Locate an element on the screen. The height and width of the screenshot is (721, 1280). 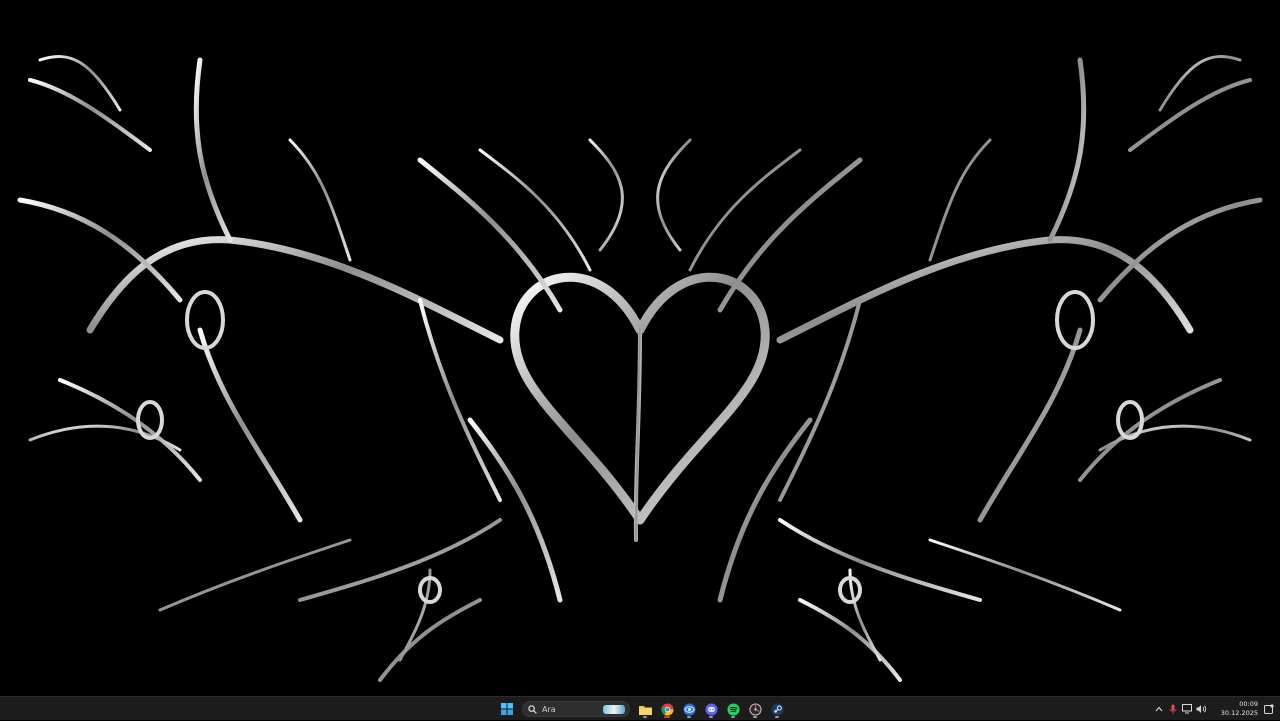
volume-tray-button is located at coordinates (1201, 709).